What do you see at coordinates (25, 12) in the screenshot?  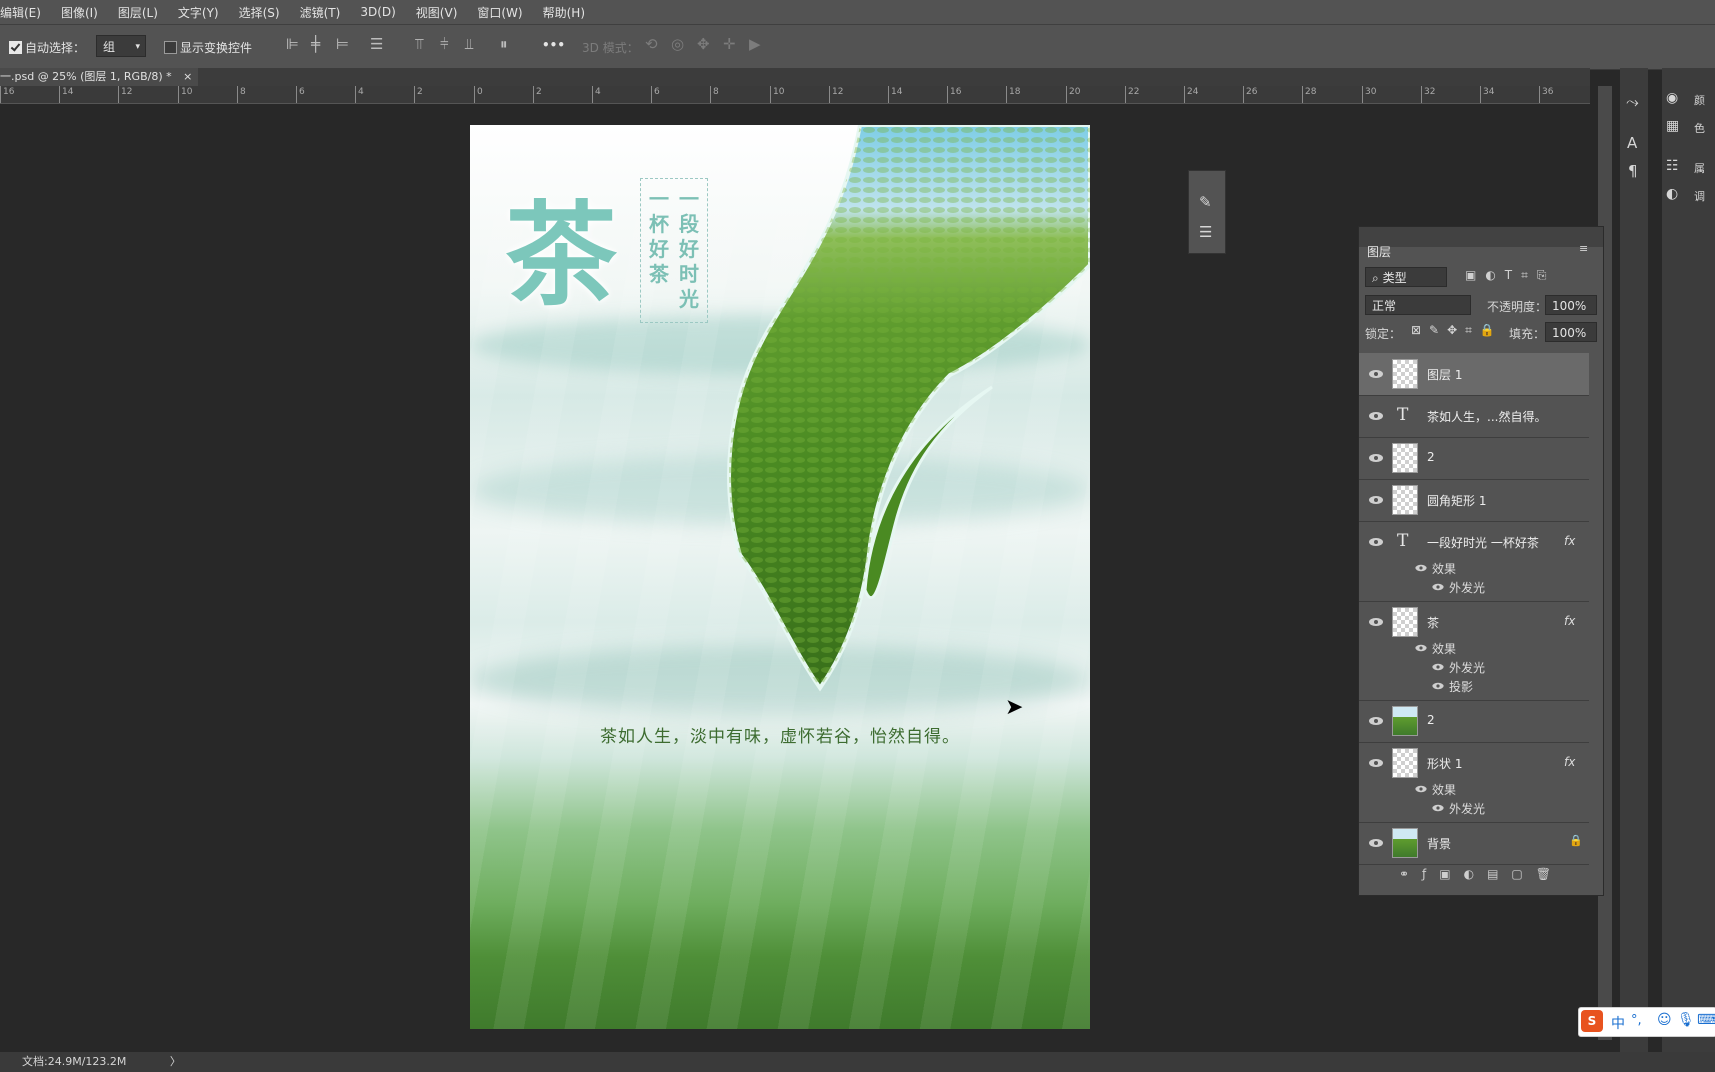 I see `menu-item: 编辑(E)` at bounding box center [25, 12].